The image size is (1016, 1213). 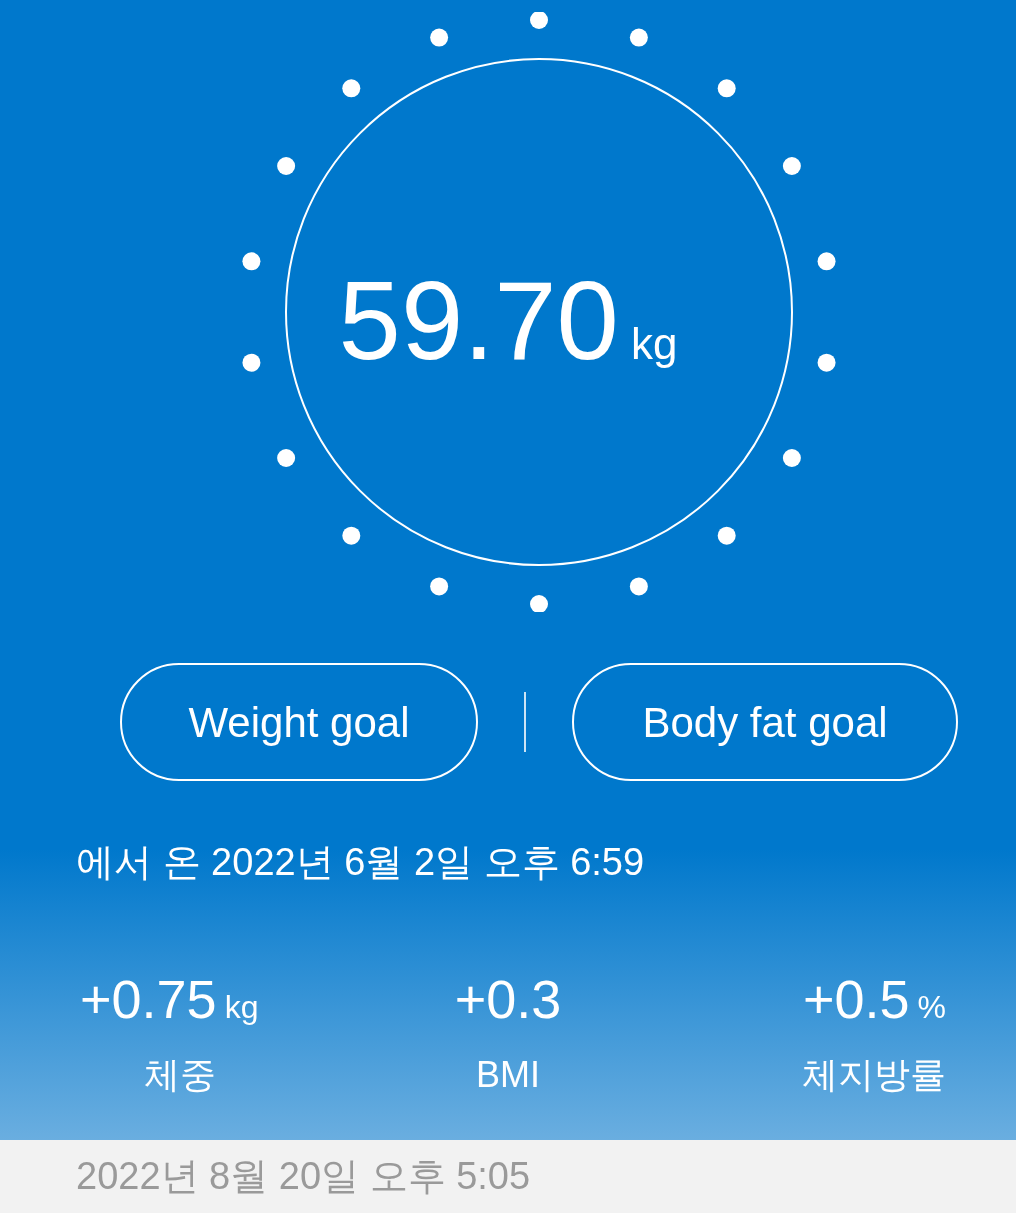 What do you see at coordinates (765, 722) in the screenshot?
I see `goal-button: Body fat goal` at bounding box center [765, 722].